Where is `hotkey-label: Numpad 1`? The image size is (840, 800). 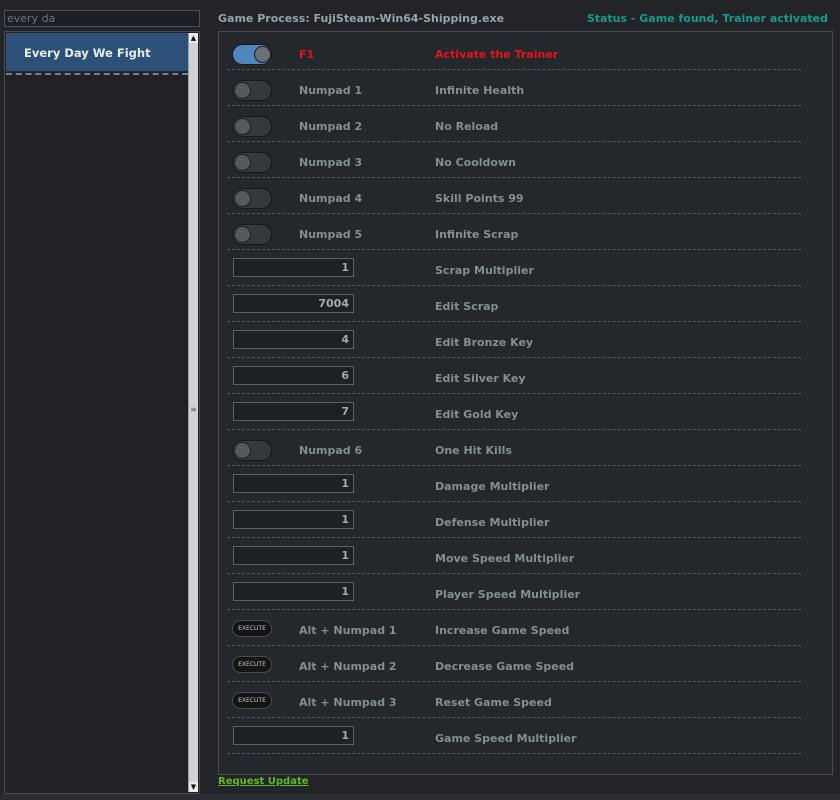 hotkey-label: Numpad 1 is located at coordinates (331, 90).